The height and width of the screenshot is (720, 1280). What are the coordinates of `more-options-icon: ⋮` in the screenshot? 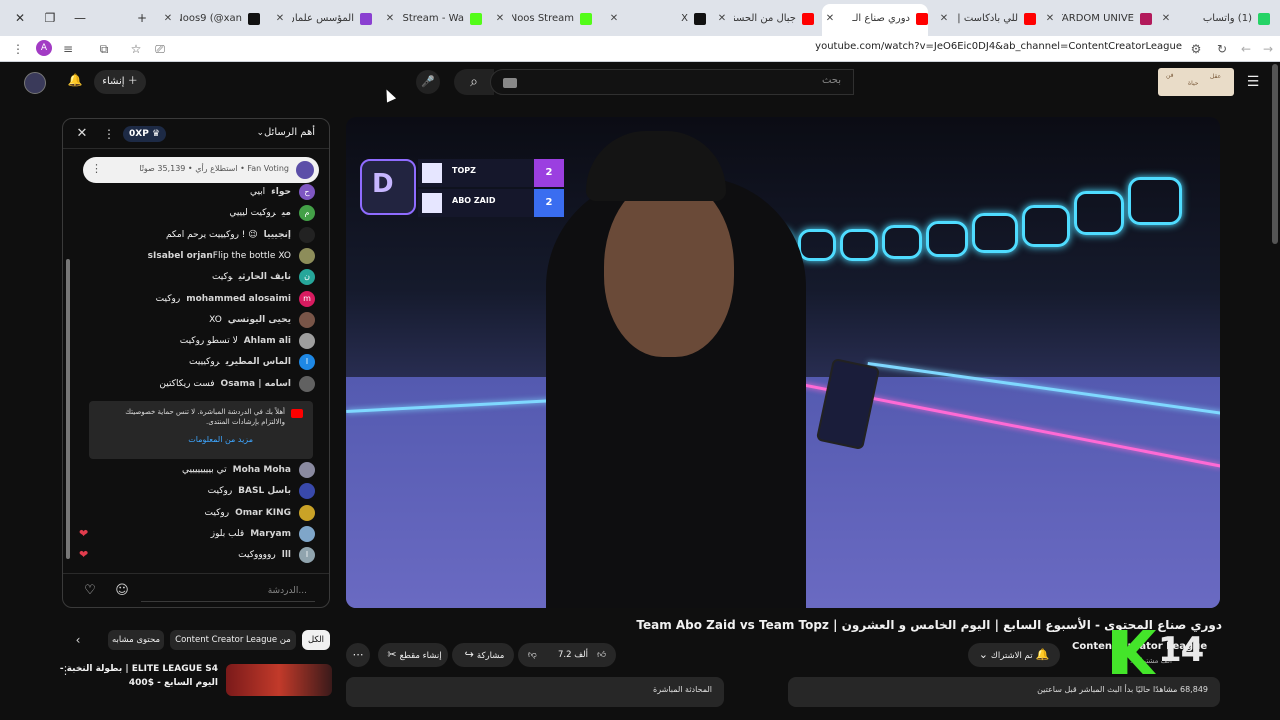 It's located at (109, 134).